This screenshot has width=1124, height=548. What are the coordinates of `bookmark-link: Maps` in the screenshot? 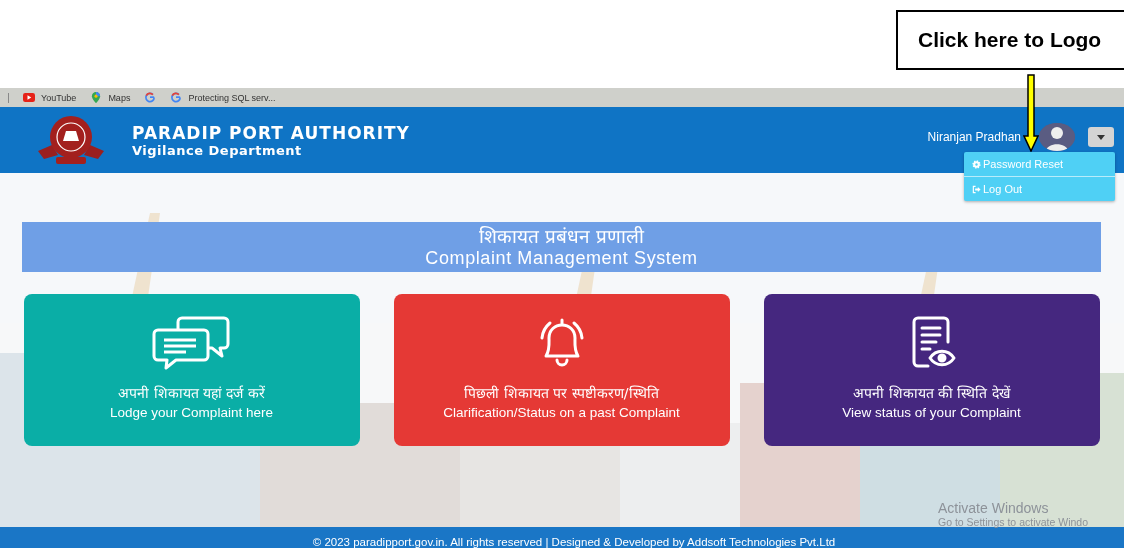 It's located at (110, 97).